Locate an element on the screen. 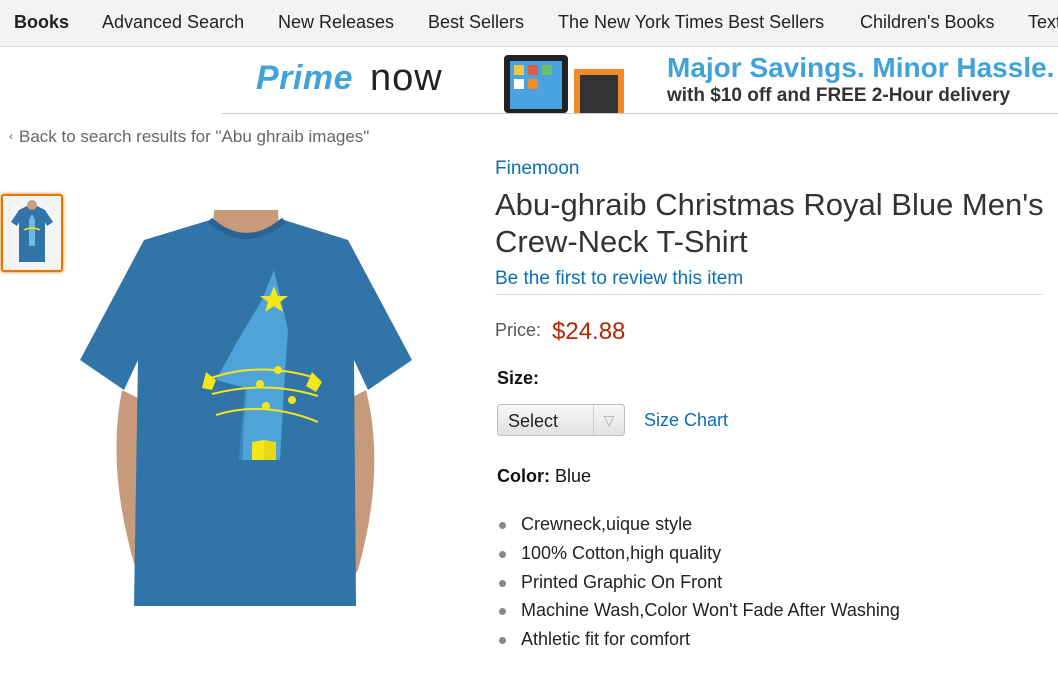  thumbnail-shirt-image is located at coordinates (32, 233).